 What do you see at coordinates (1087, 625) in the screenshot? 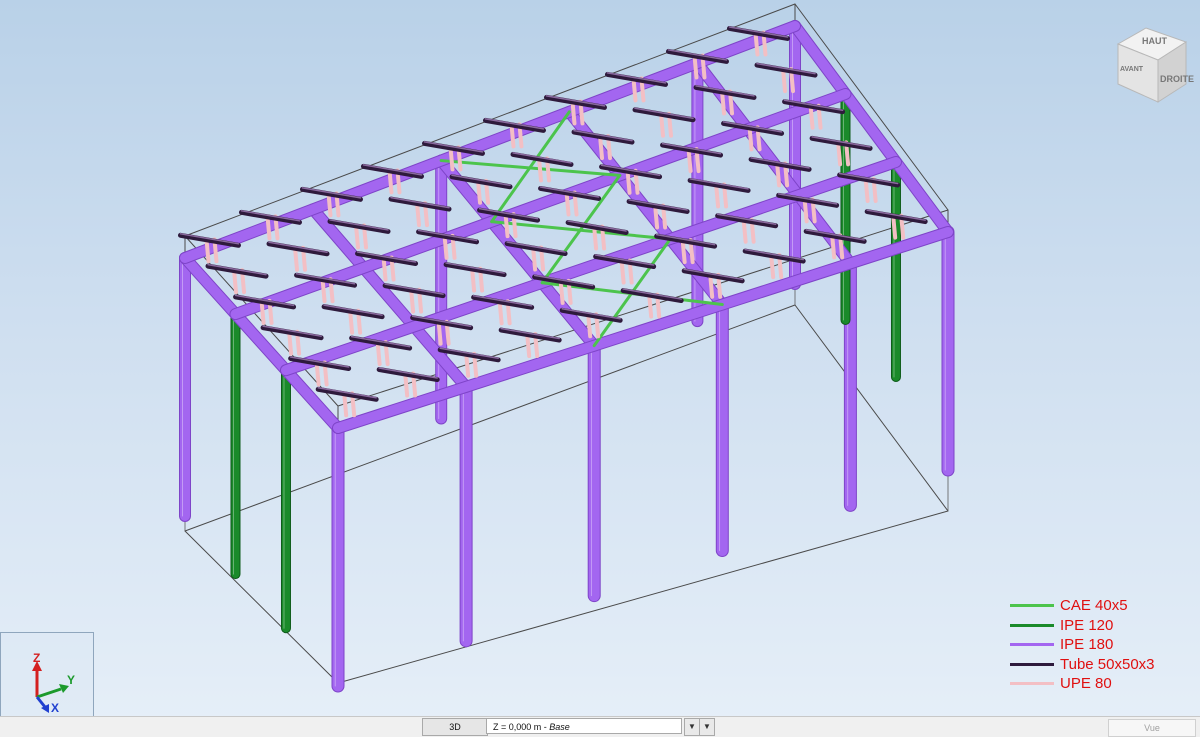
I see `legend-label: IPE 120` at bounding box center [1087, 625].